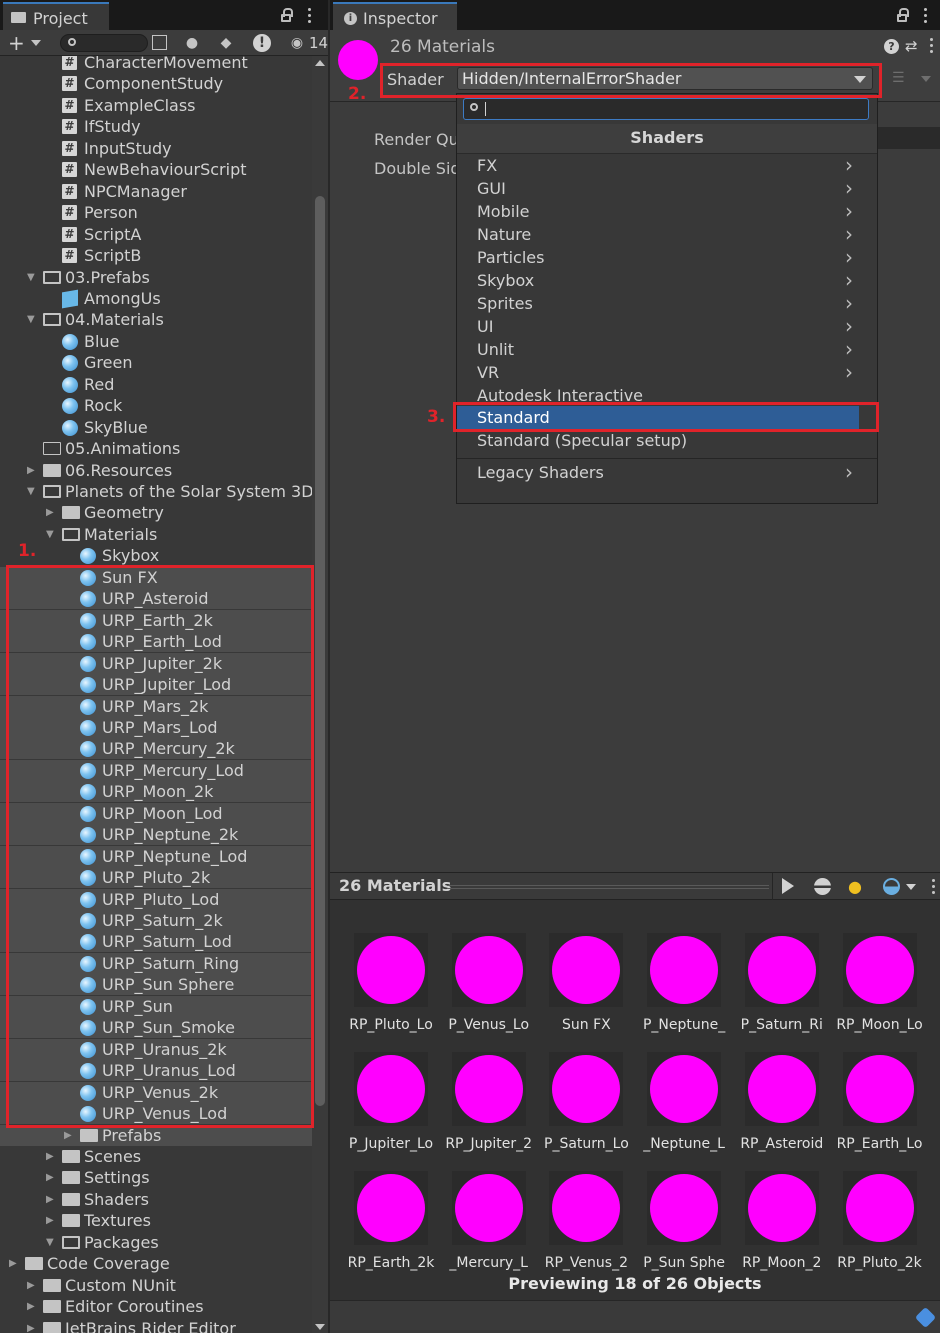 The image size is (940, 1333). Describe the element at coordinates (391, 1102) in the screenshot. I see `material-thumbnail: P_Jupiter_Lo` at that location.